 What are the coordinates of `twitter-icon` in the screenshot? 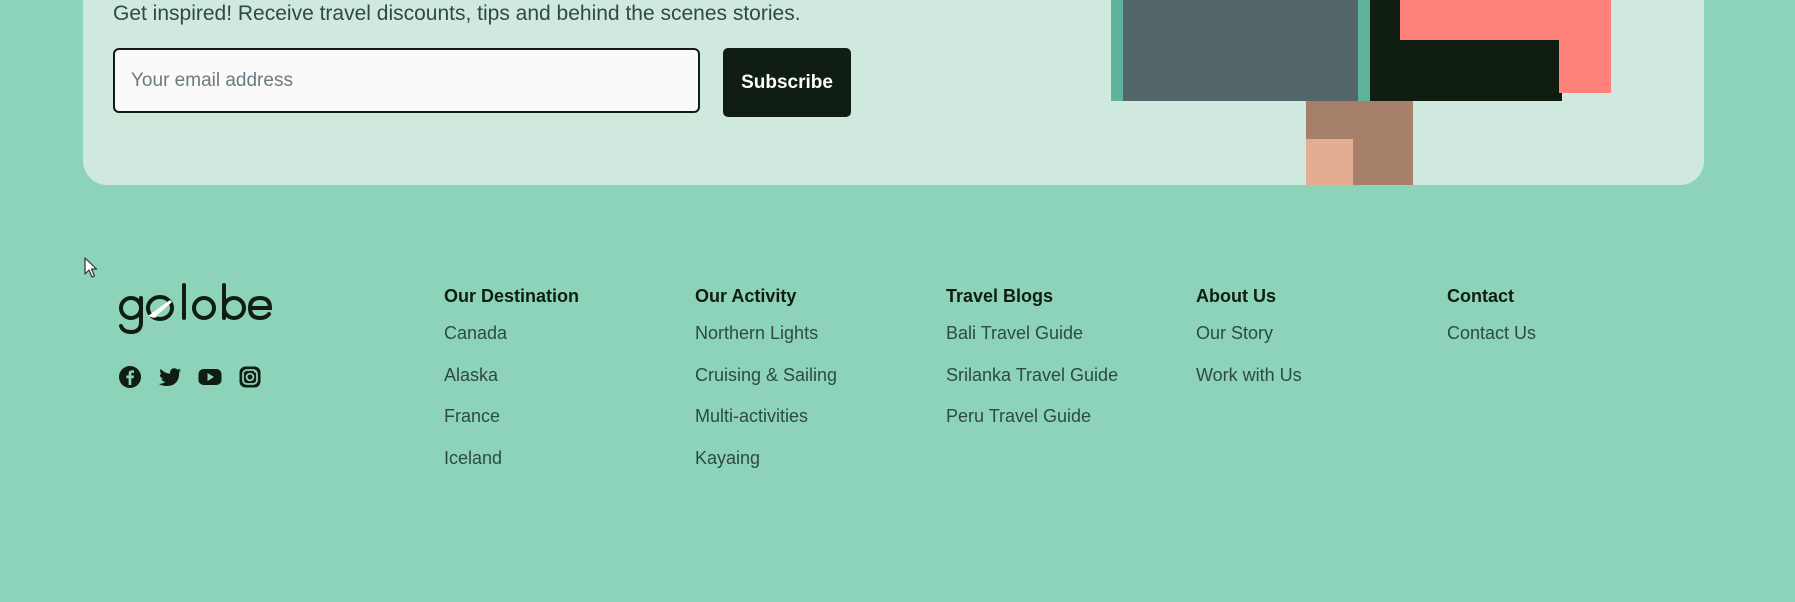 It's located at (170, 377).